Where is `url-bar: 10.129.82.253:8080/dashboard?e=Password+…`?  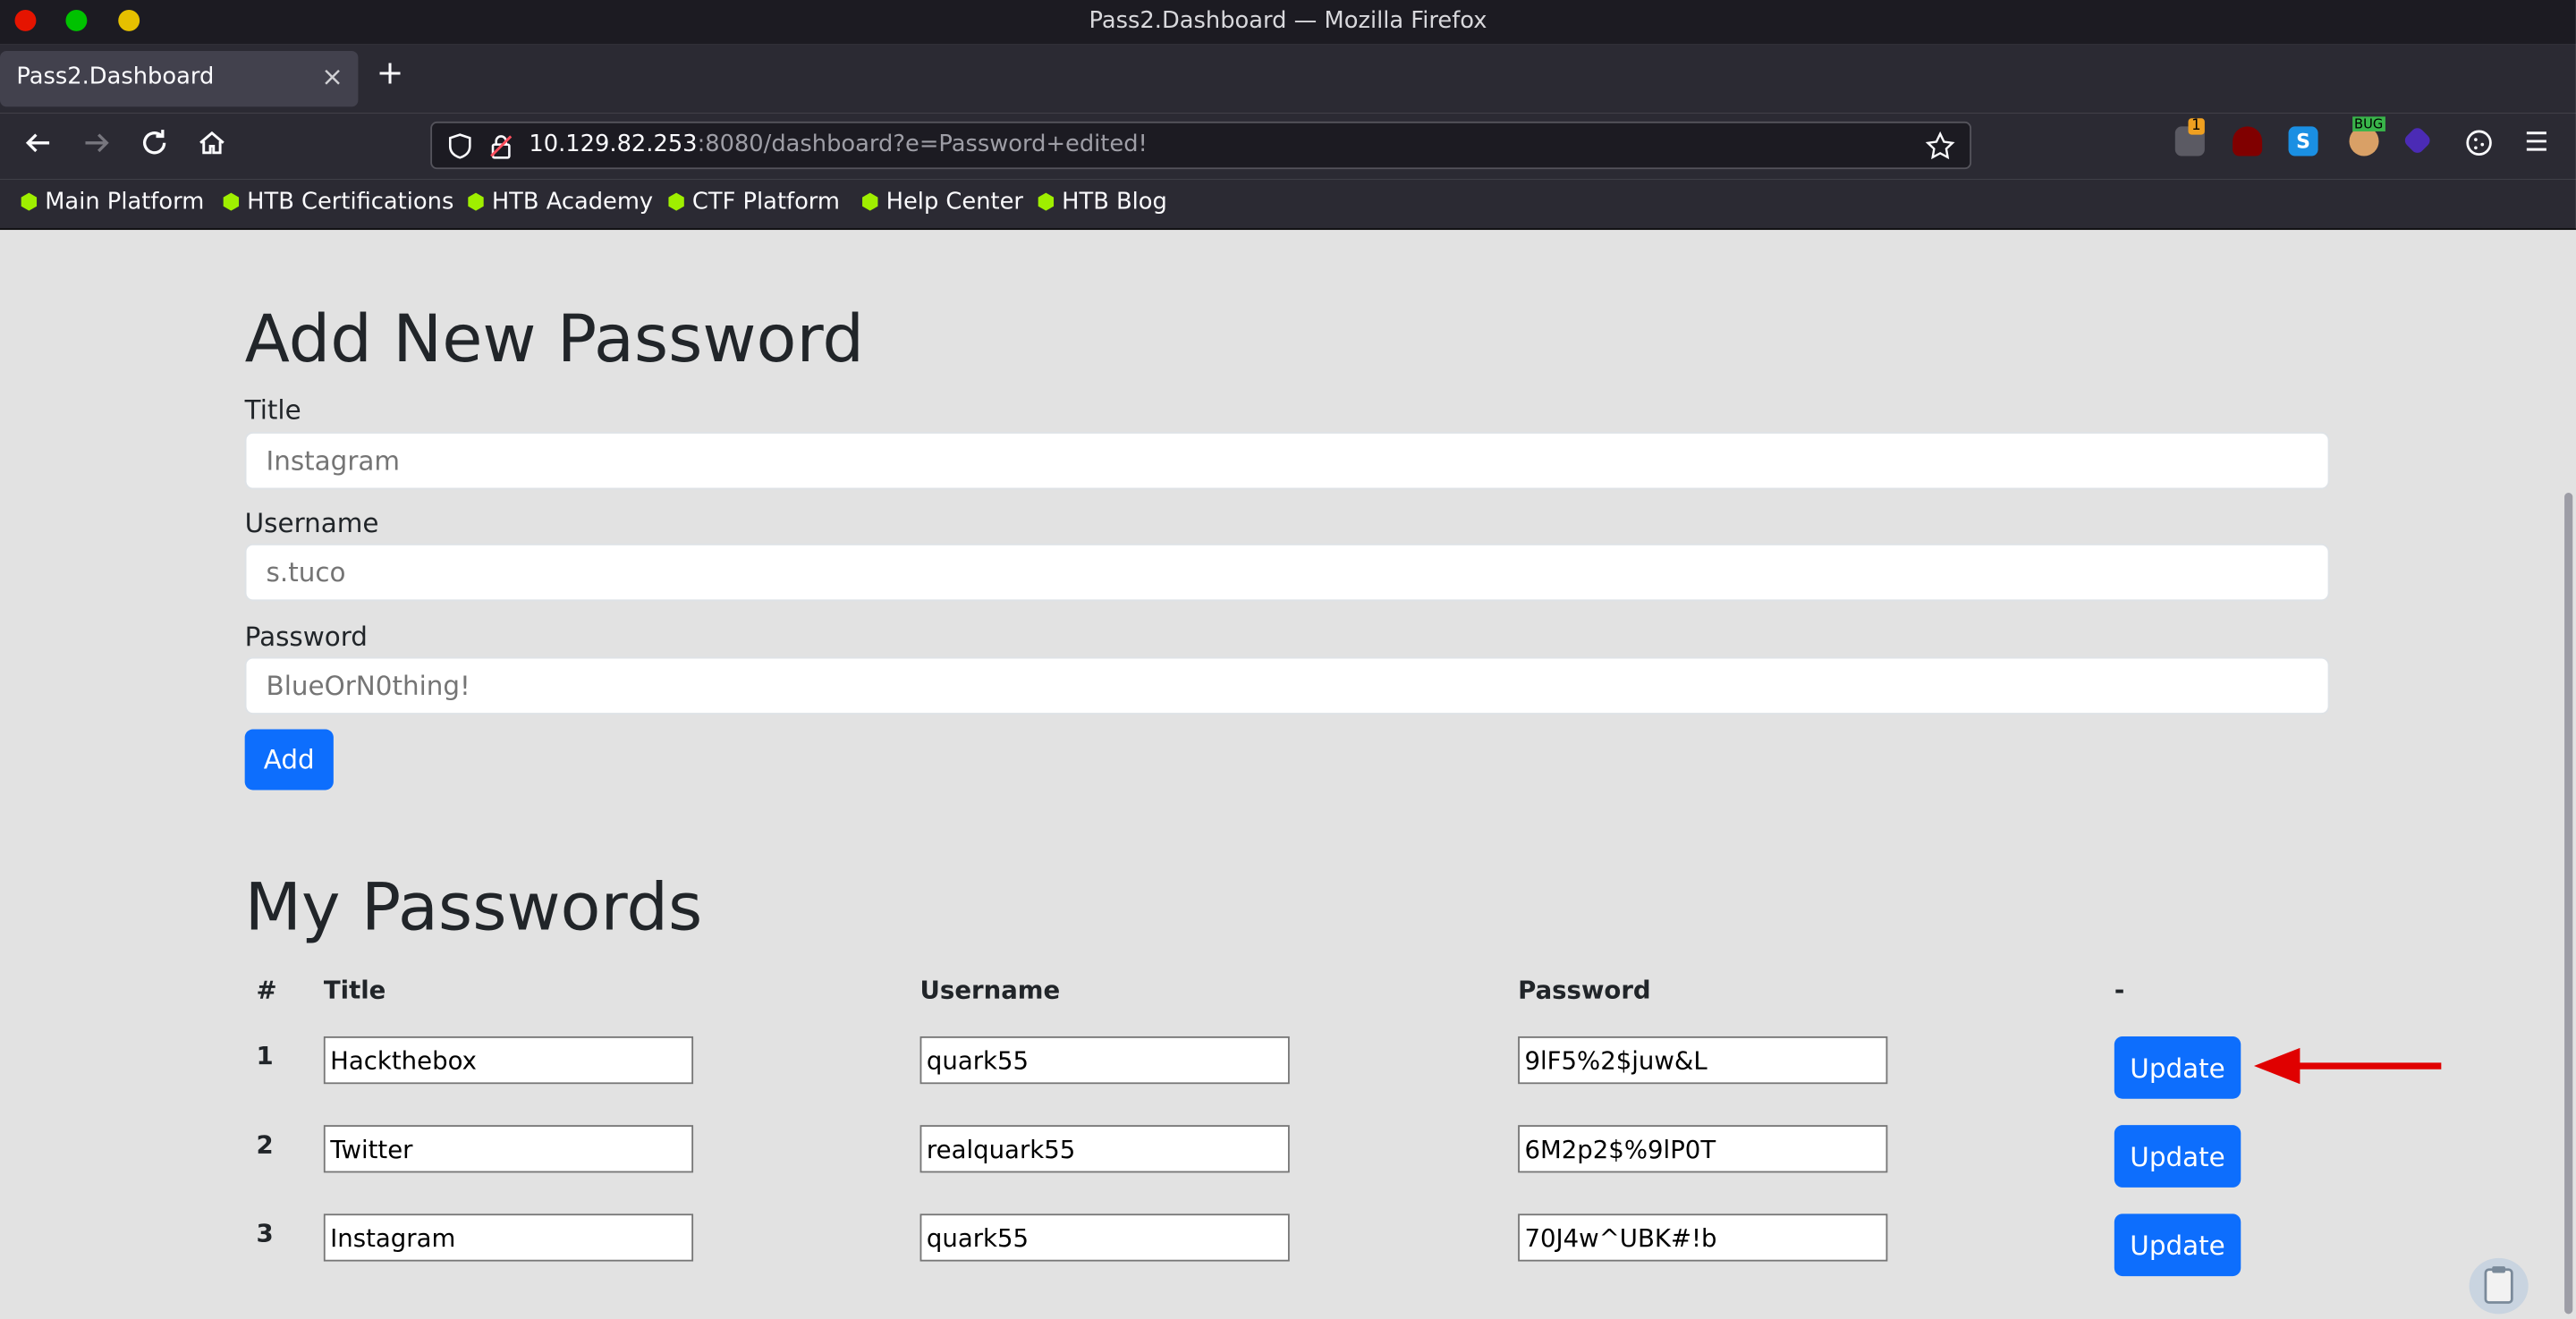
url-bar: 10.129.82.253:8080/dashboard?e=Password+… is located at coordinates (1201, 145).